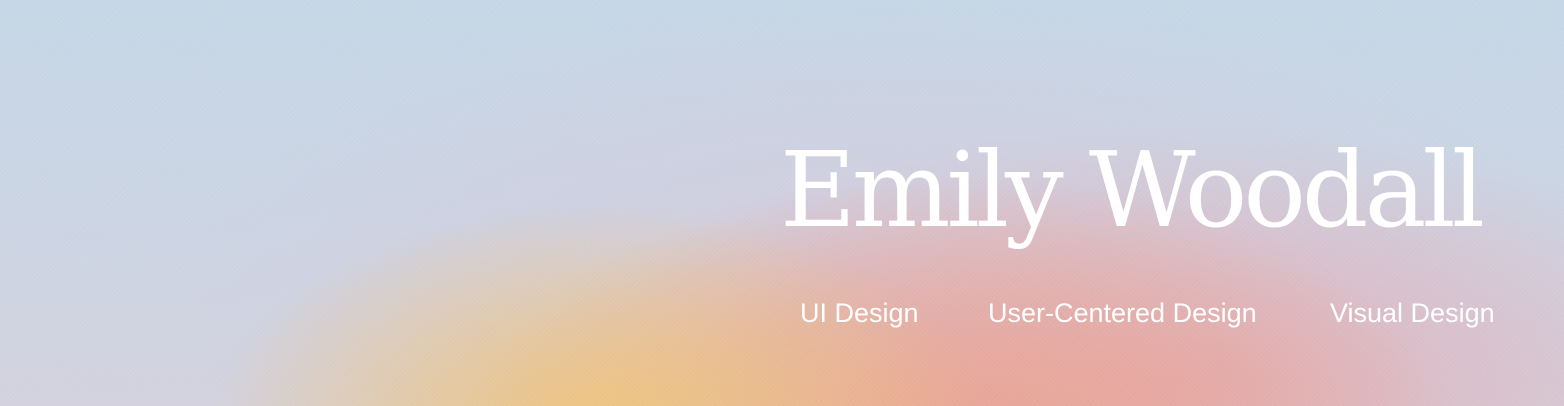 This screenshot has height=406, width=1564. I want to click on profile-name: Emily Woodall, so click(1132, 190).